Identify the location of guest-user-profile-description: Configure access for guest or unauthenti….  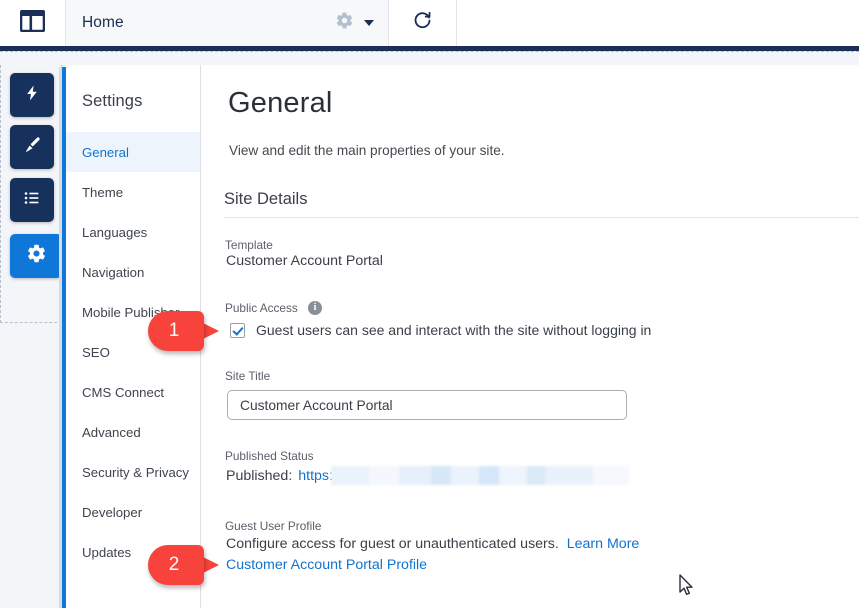
(432, 544).